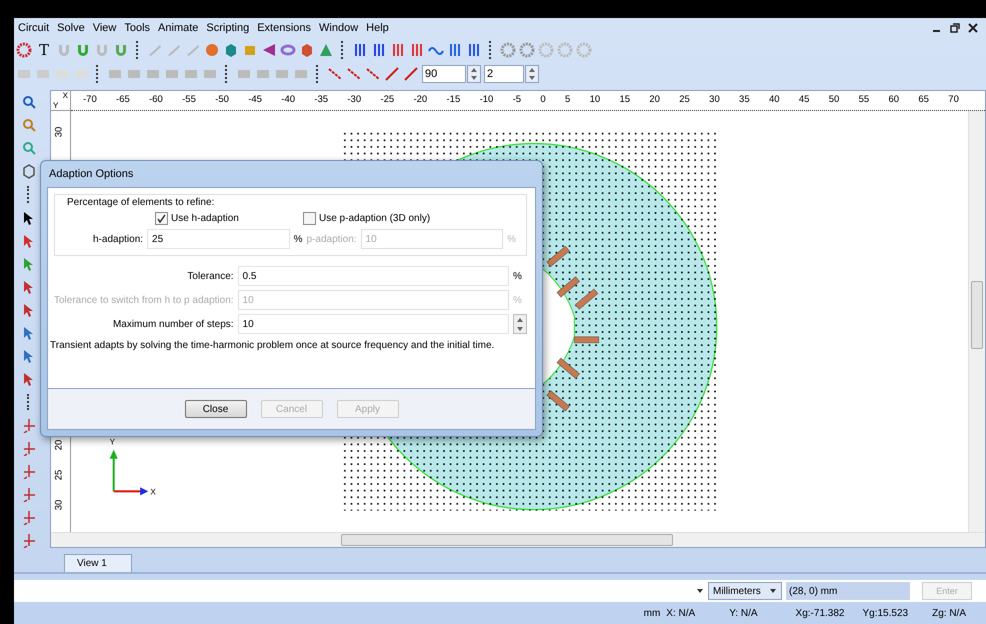 The width and height of the screenshot is (986, 624). What do you see at coordinates (178, 28) in the screenshot?
I see `menu-item: Animate` at bounding box center [178, 28].